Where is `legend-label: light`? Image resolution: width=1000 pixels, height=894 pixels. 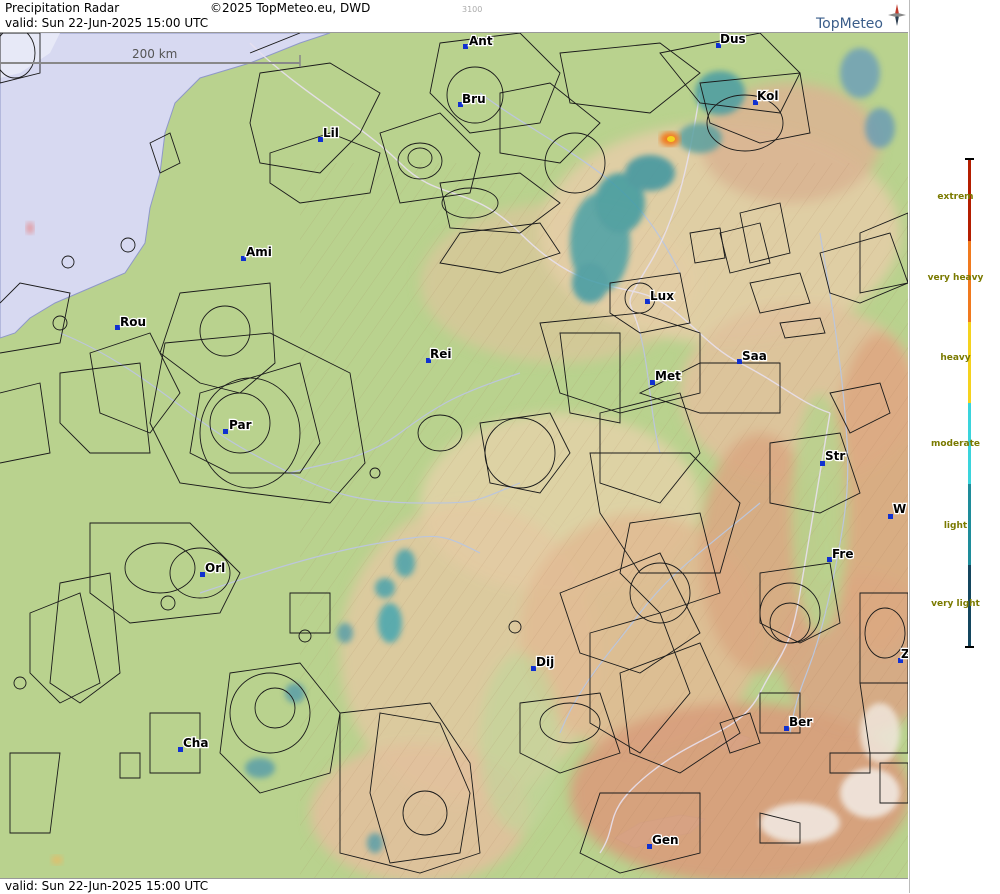 legend-label: light is located at coordinates (955, 526).